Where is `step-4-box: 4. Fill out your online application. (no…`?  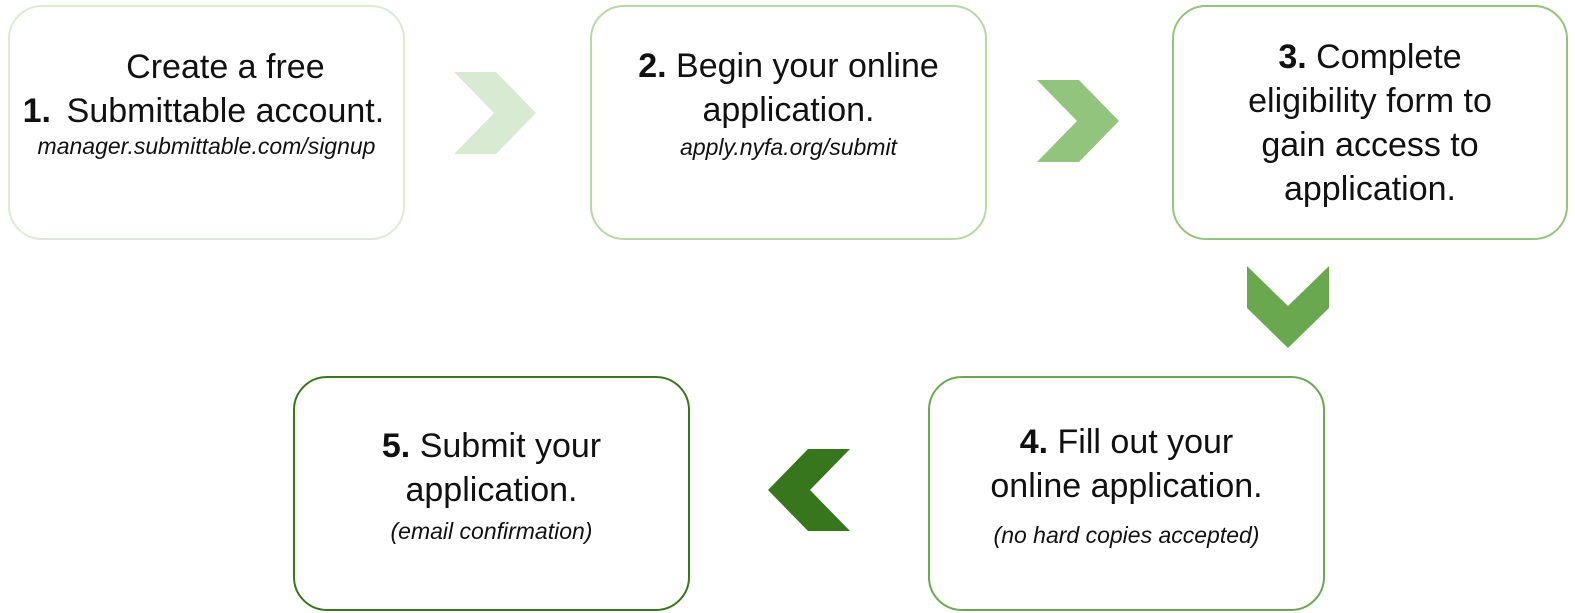 step-4-box: 4. Fill out your online application. (no… is located at coordinates (1126, 493).